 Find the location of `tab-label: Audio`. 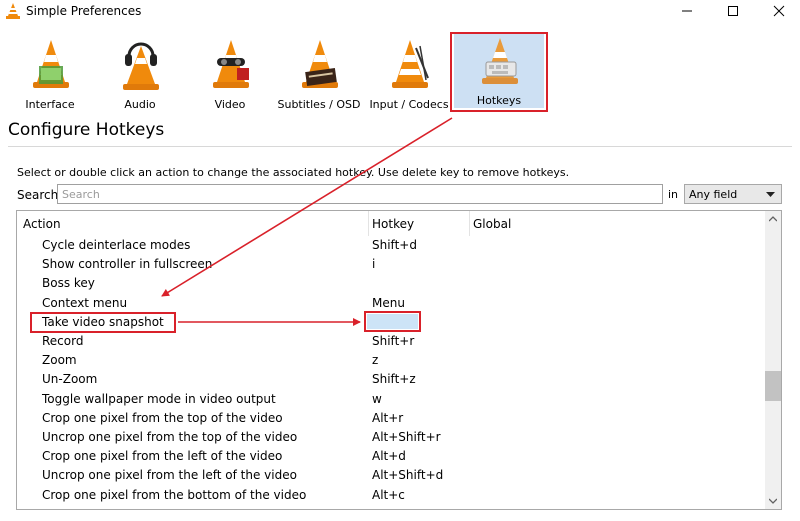

tab-label: Audio is located at coordinates (140, 104).